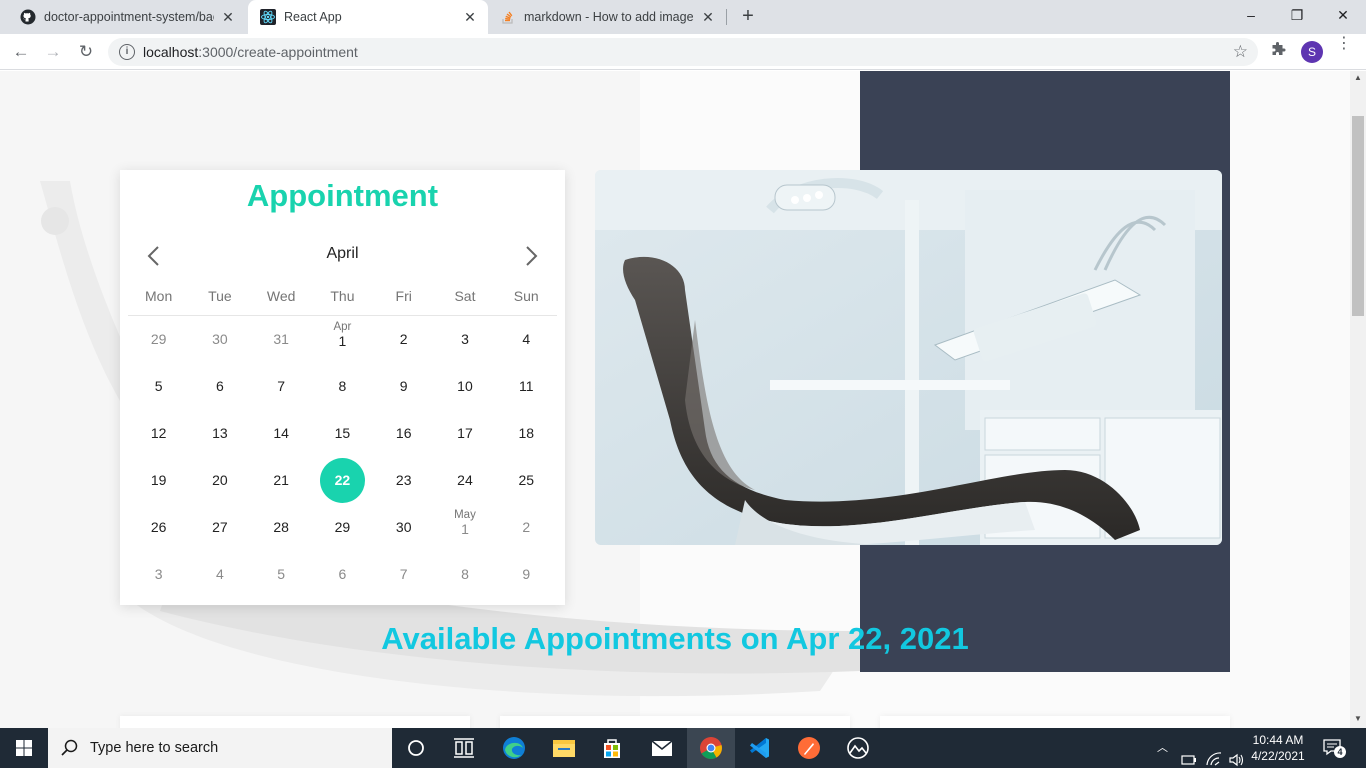 This screenshot has width=1366, height=780. I want to click on calendar-day: 12, so click(158, 433).